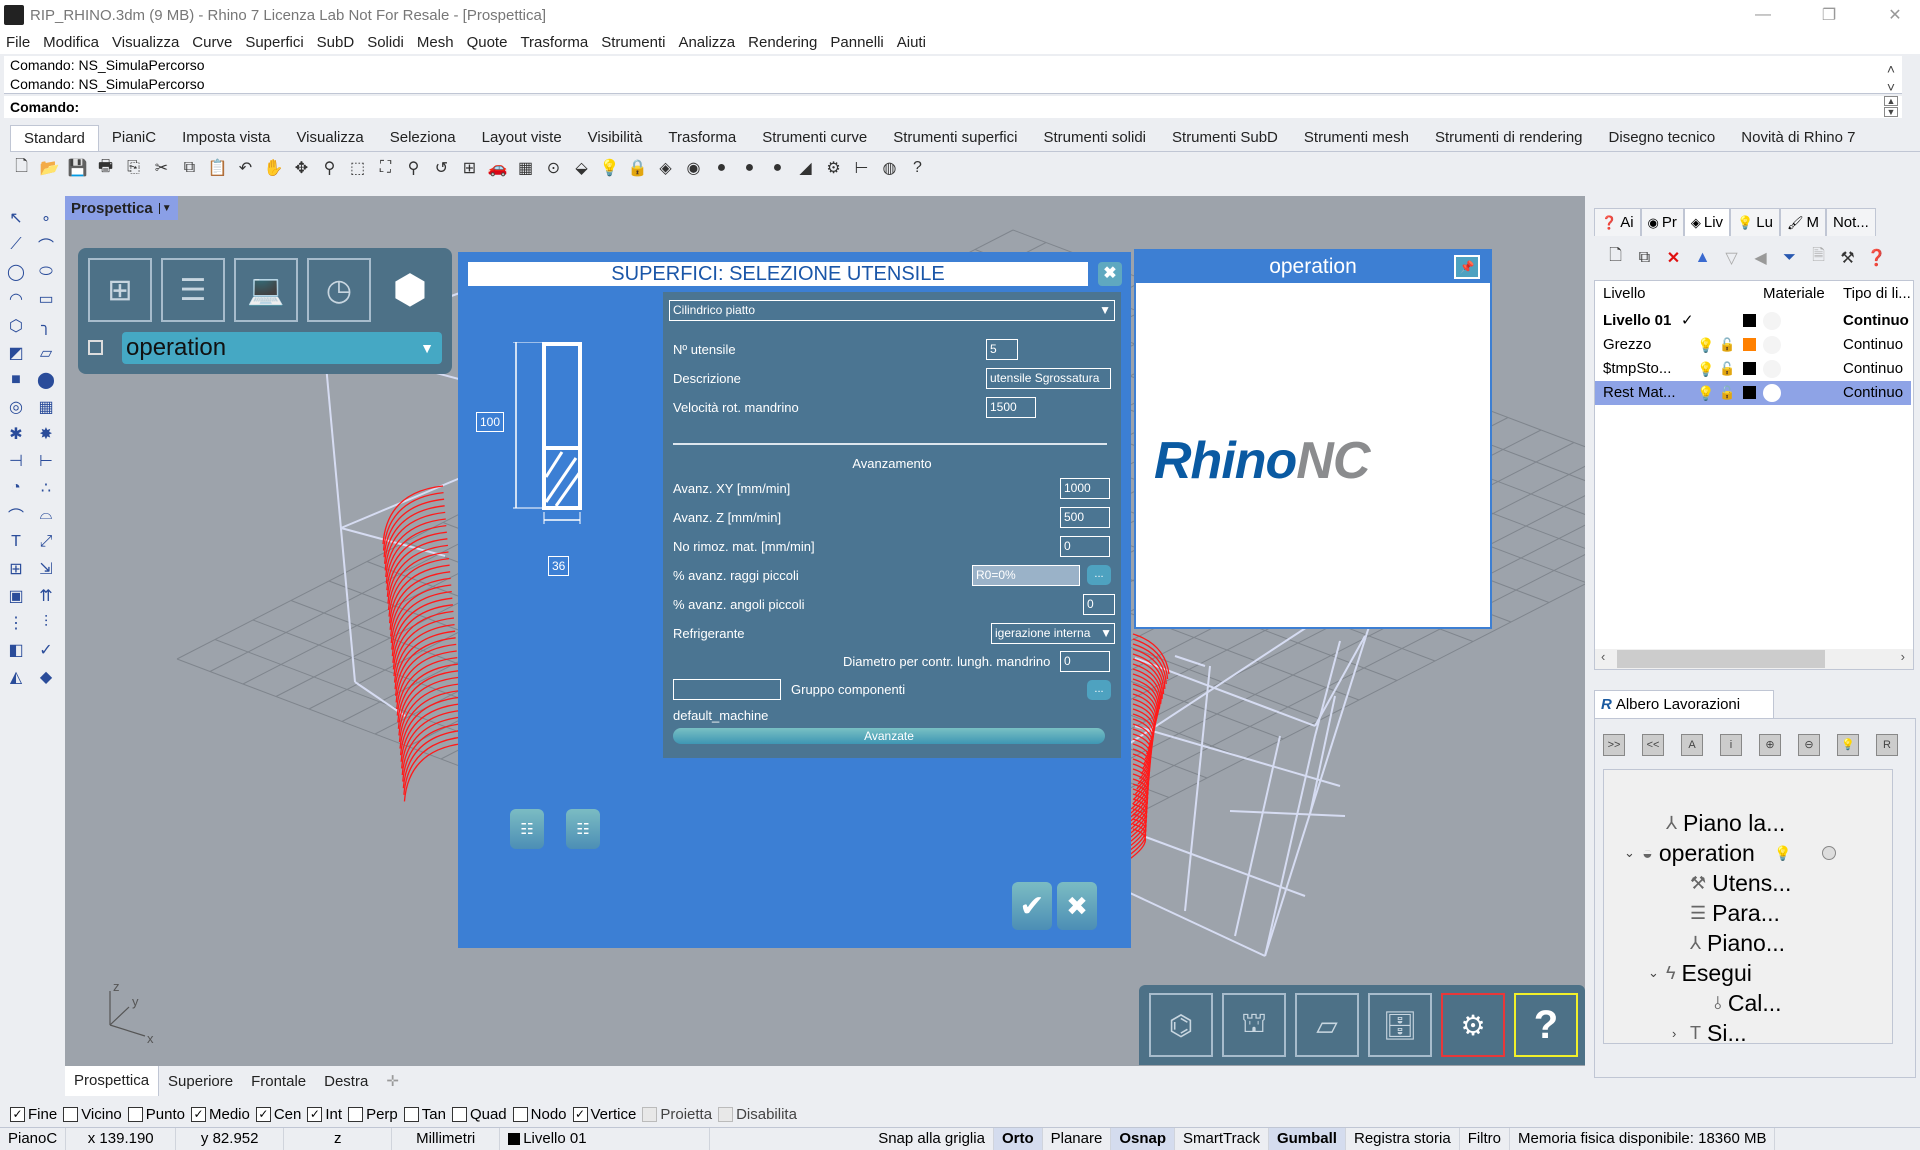 The image size is (1920, 1150). I want to click on toolbar-tab-novit-di-rhino-7: Novità di Rhino 7, so click(1798, 138).